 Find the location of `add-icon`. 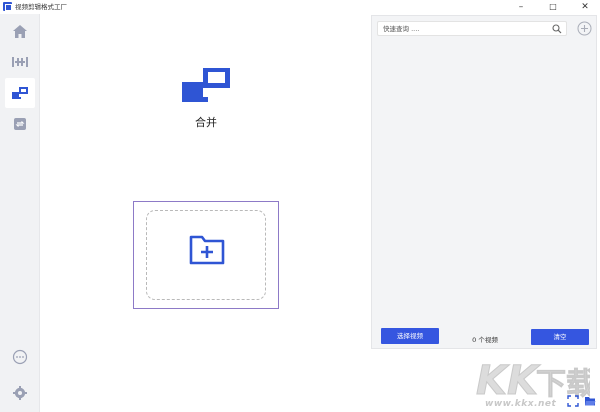

add-icon is located at coordinates (584, 28).